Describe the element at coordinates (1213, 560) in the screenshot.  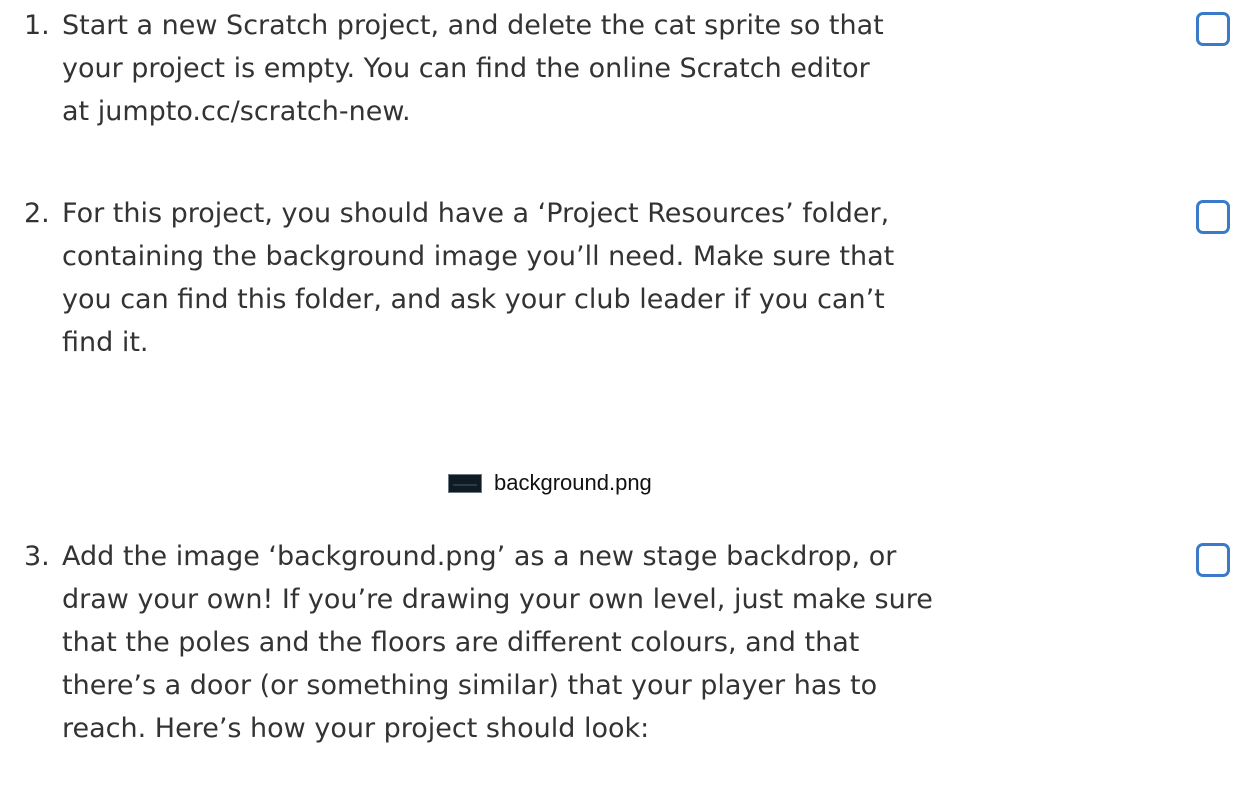
I see `step-3-checkbox` at that location.